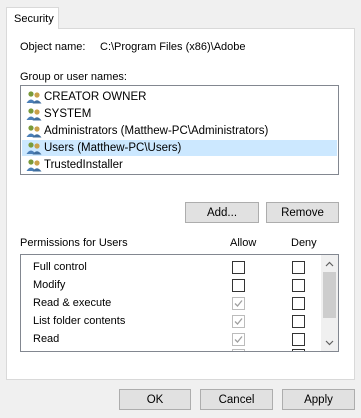 The image size is (361, 418). What do you see at coordinates (49, 285) in the screenshot?
I see `permission-label: Modify` at bounding box center [49, 285].